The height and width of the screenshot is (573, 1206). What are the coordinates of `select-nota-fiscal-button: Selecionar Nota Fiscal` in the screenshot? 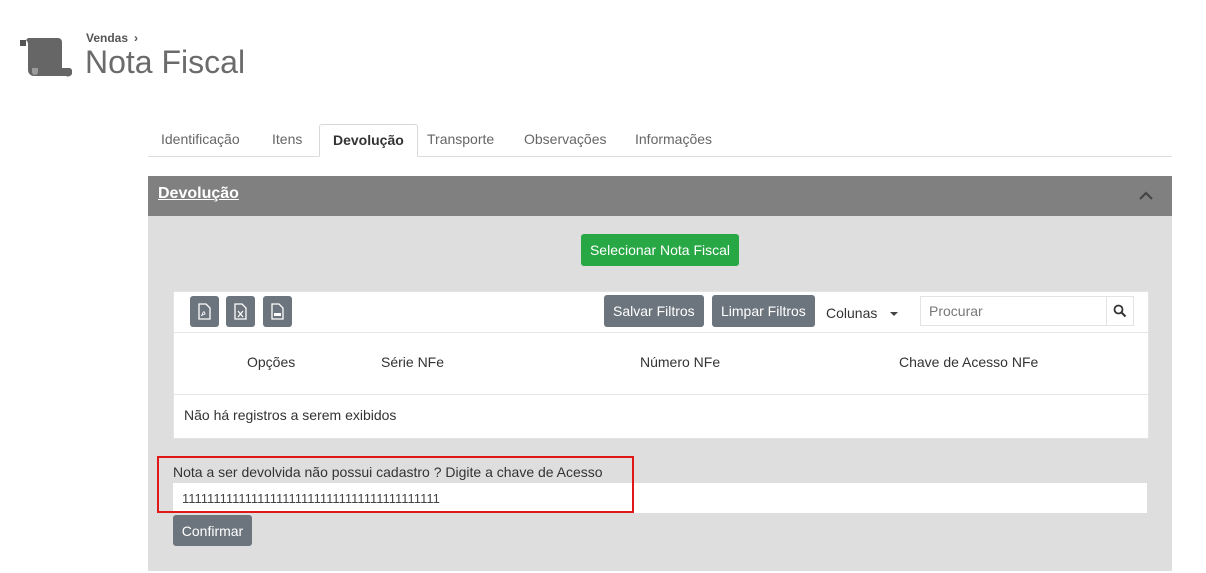 It's located at (660, 250).